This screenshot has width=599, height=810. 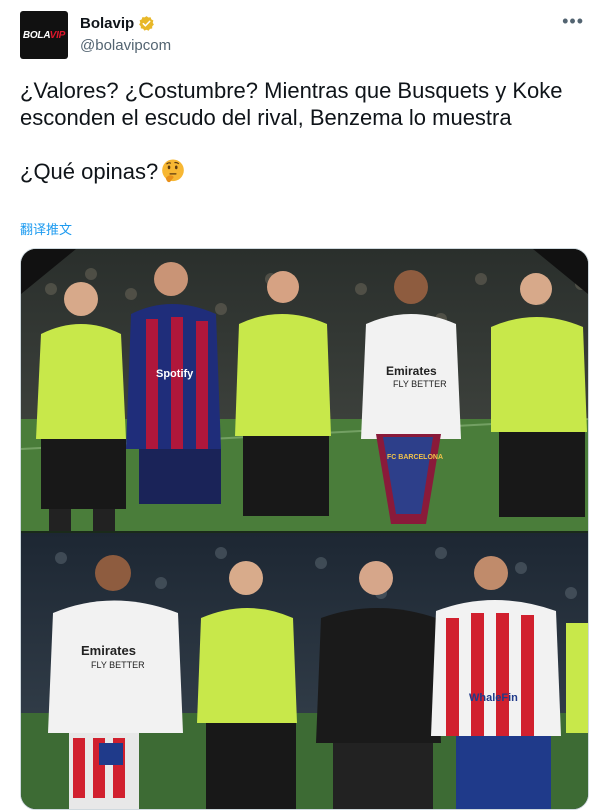 I want to click on author-handle: @bolavipcom, so click(x=125, y=45).